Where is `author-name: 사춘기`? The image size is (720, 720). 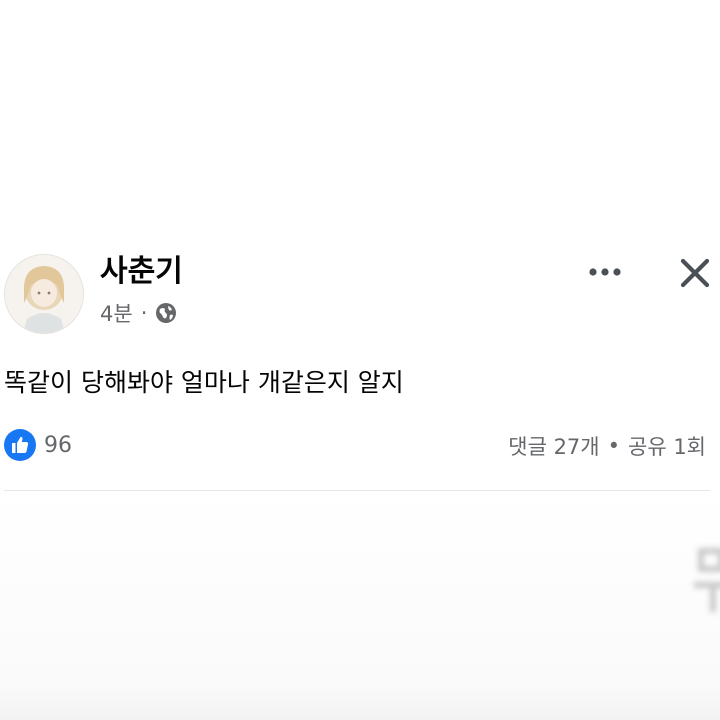 author-name: 사춘기 is located at coordinates (141, 272).